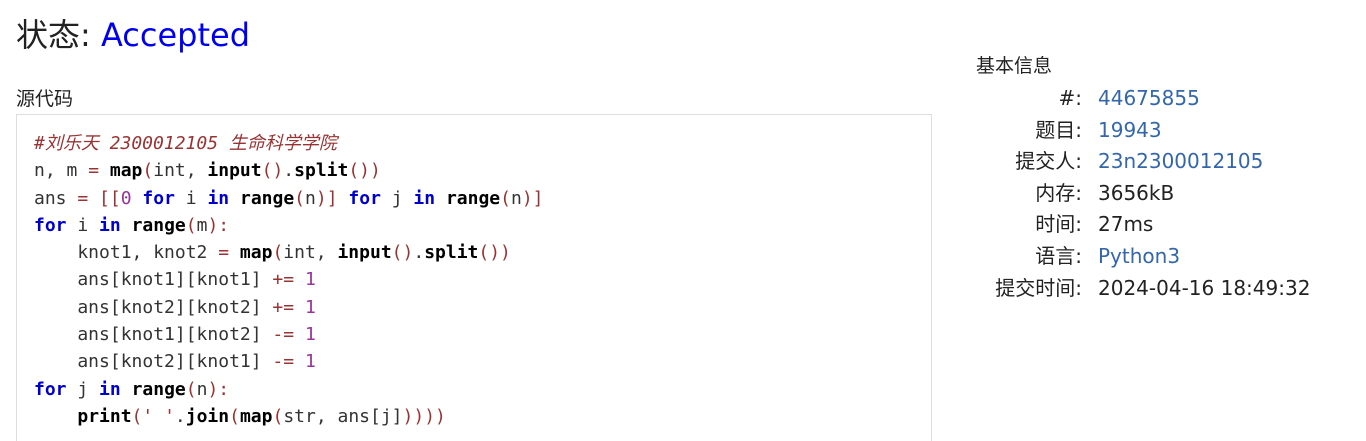  I want to click on info-row: 提交时间: 2024-04-16 18:49:32, so click(1166, 288).